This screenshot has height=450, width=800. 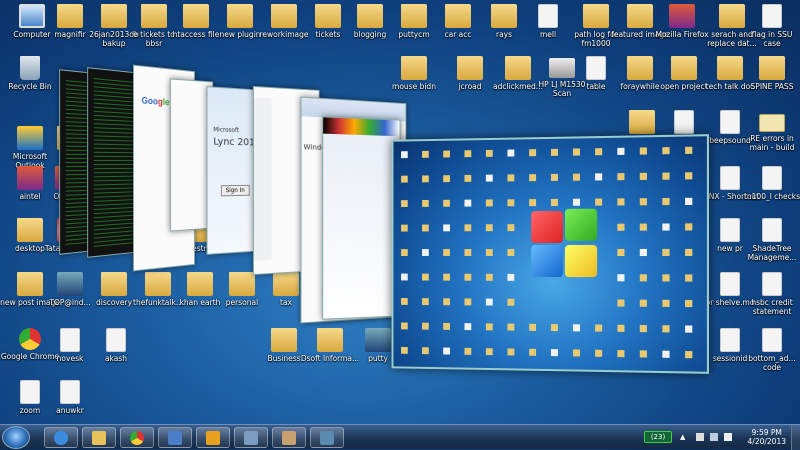 What do you see at coordinates (795, 437) in the screenshot?
I see `show-desktop-button` at bounding box center [795, 437].